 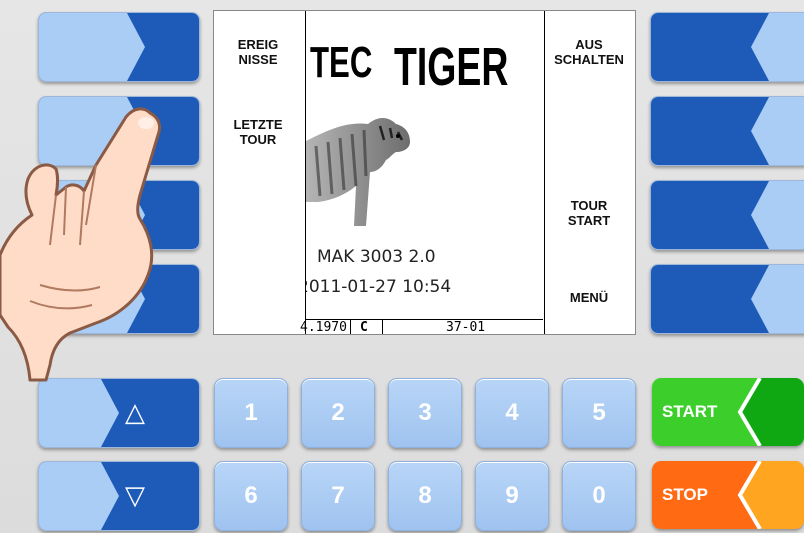 I want to click on key-5: 5, so click(x=599, y=413).